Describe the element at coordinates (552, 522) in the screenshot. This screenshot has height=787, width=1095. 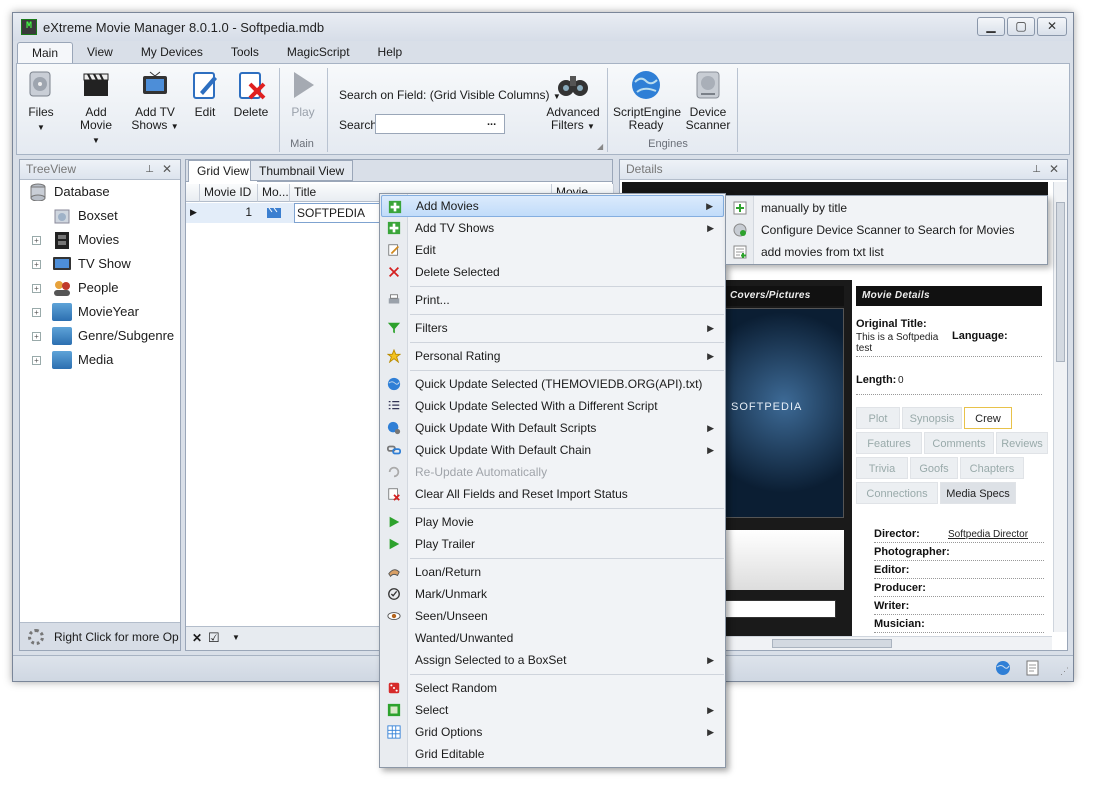
I see `ctx-item-play-movie: Play Movie` at that location.